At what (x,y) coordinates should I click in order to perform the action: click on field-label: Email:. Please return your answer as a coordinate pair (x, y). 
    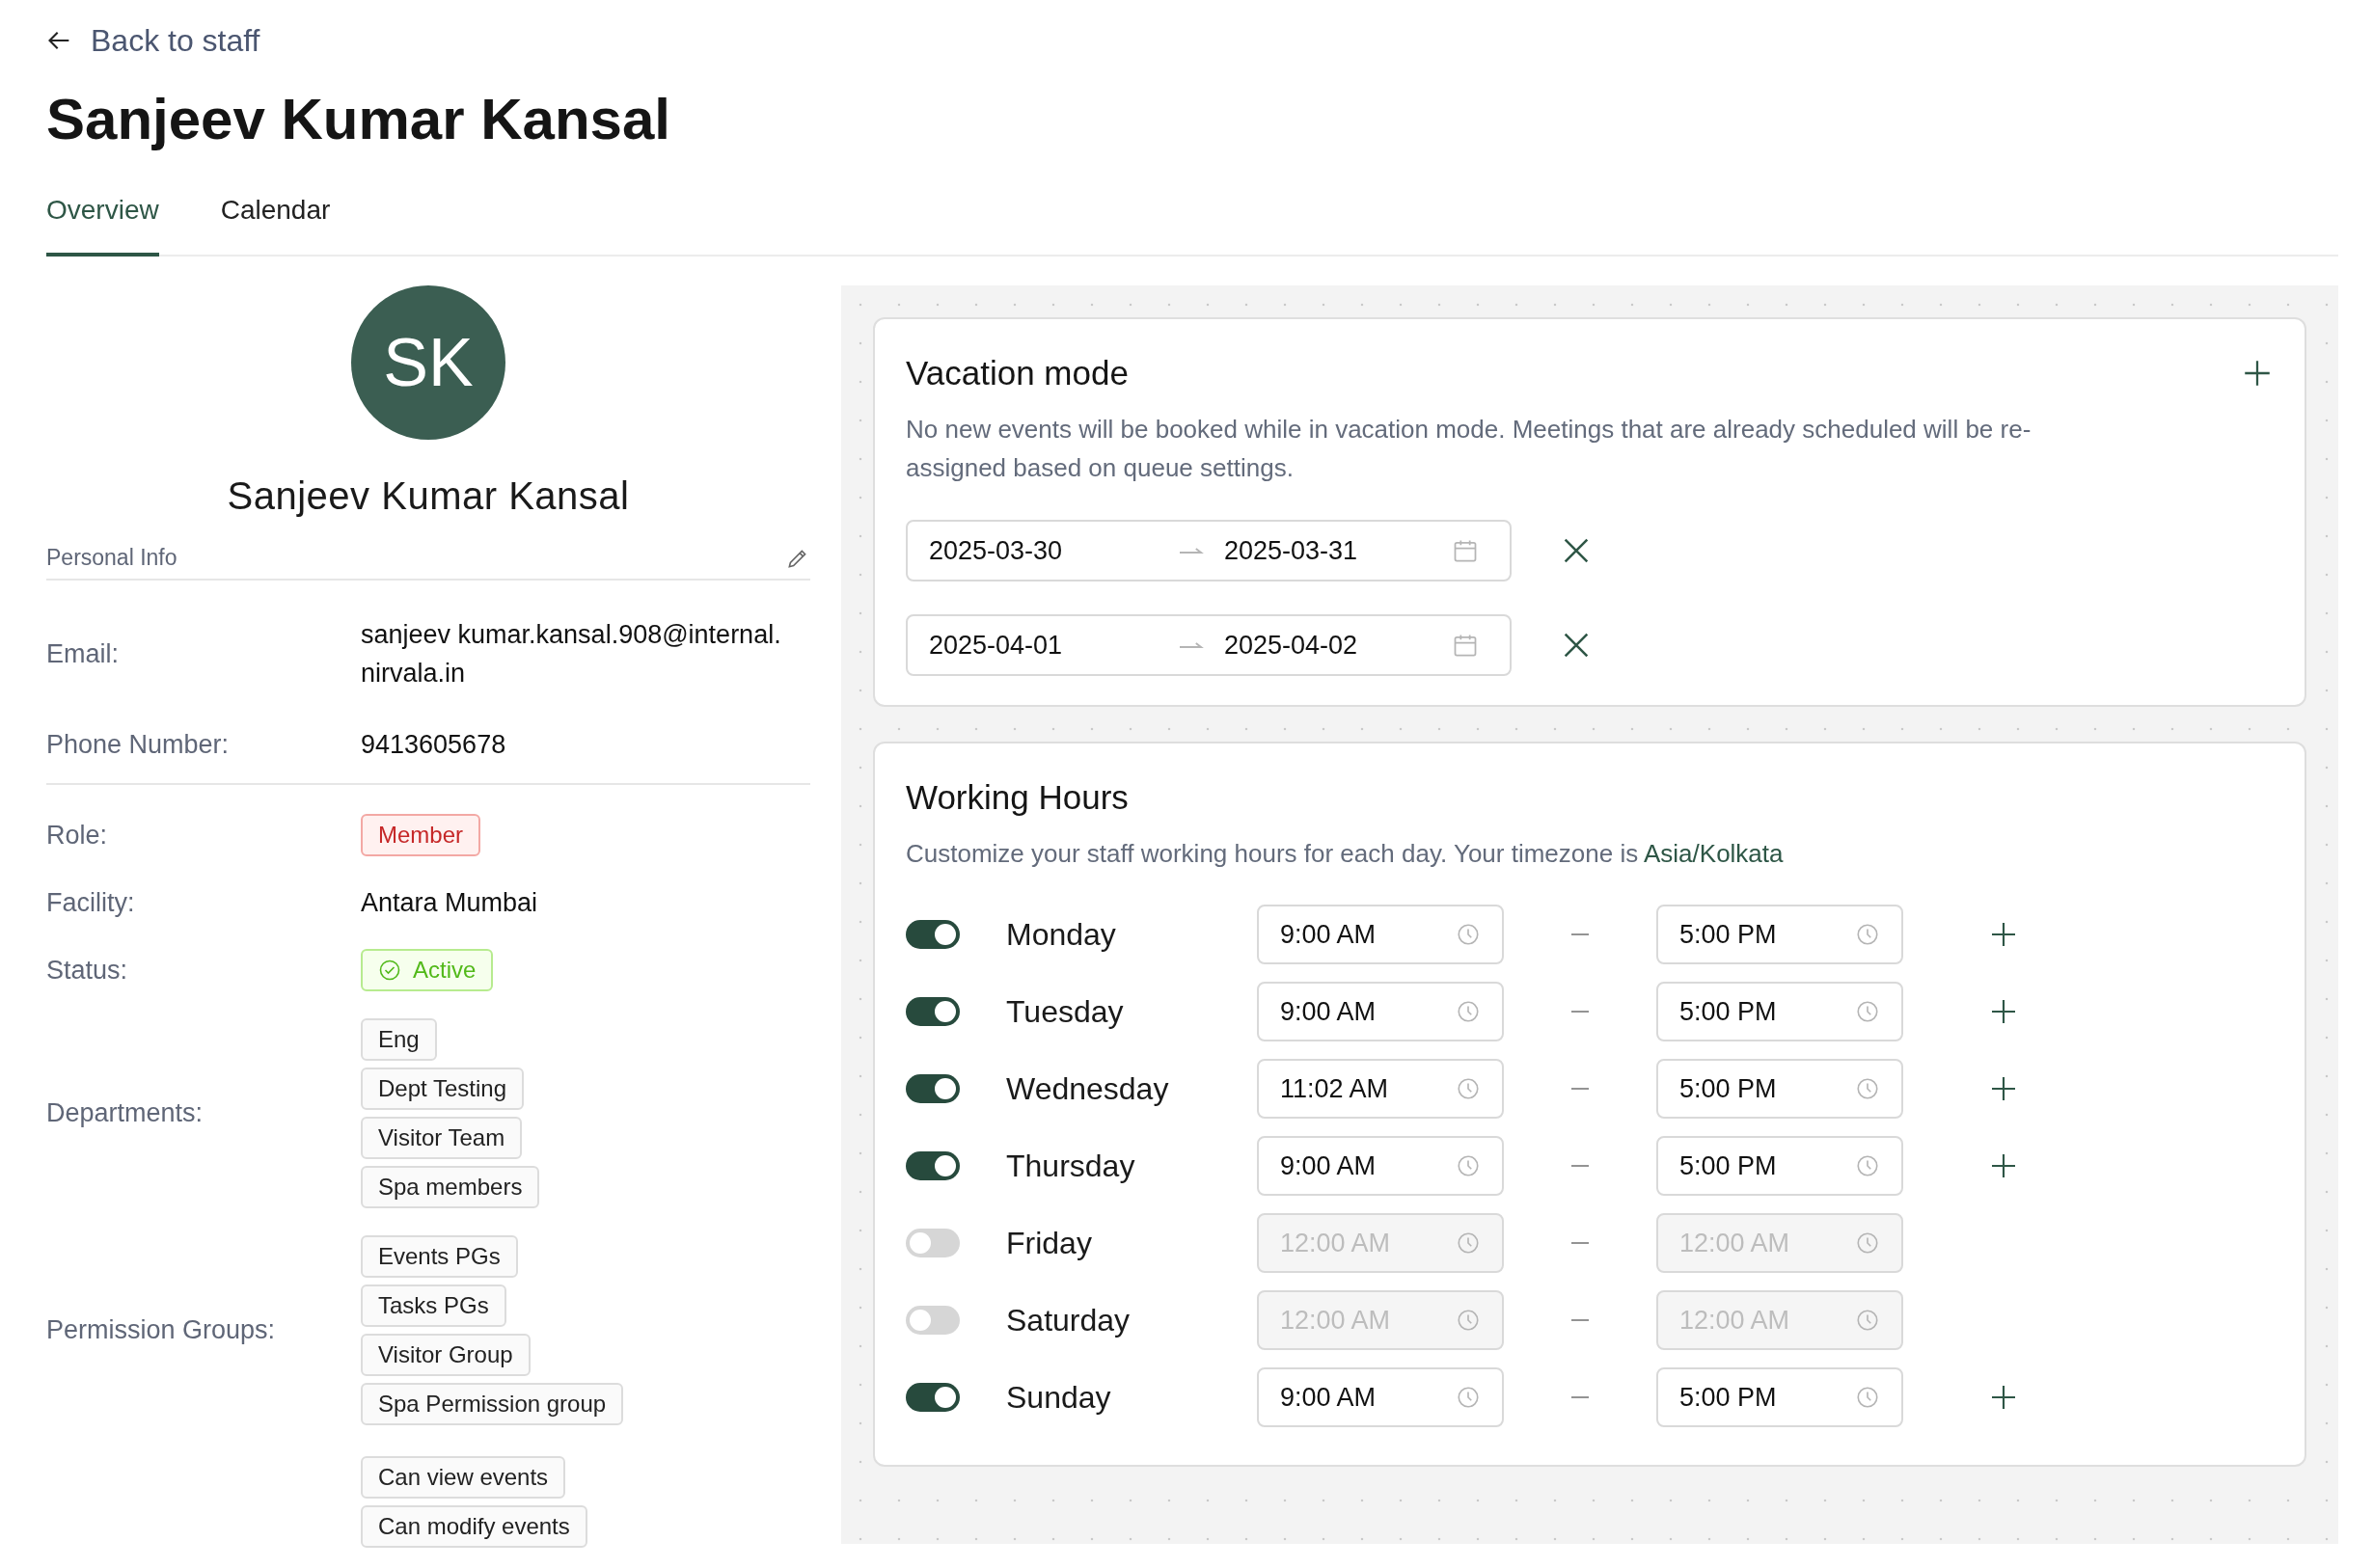
    Looking at the image, I should click on (83, 654).